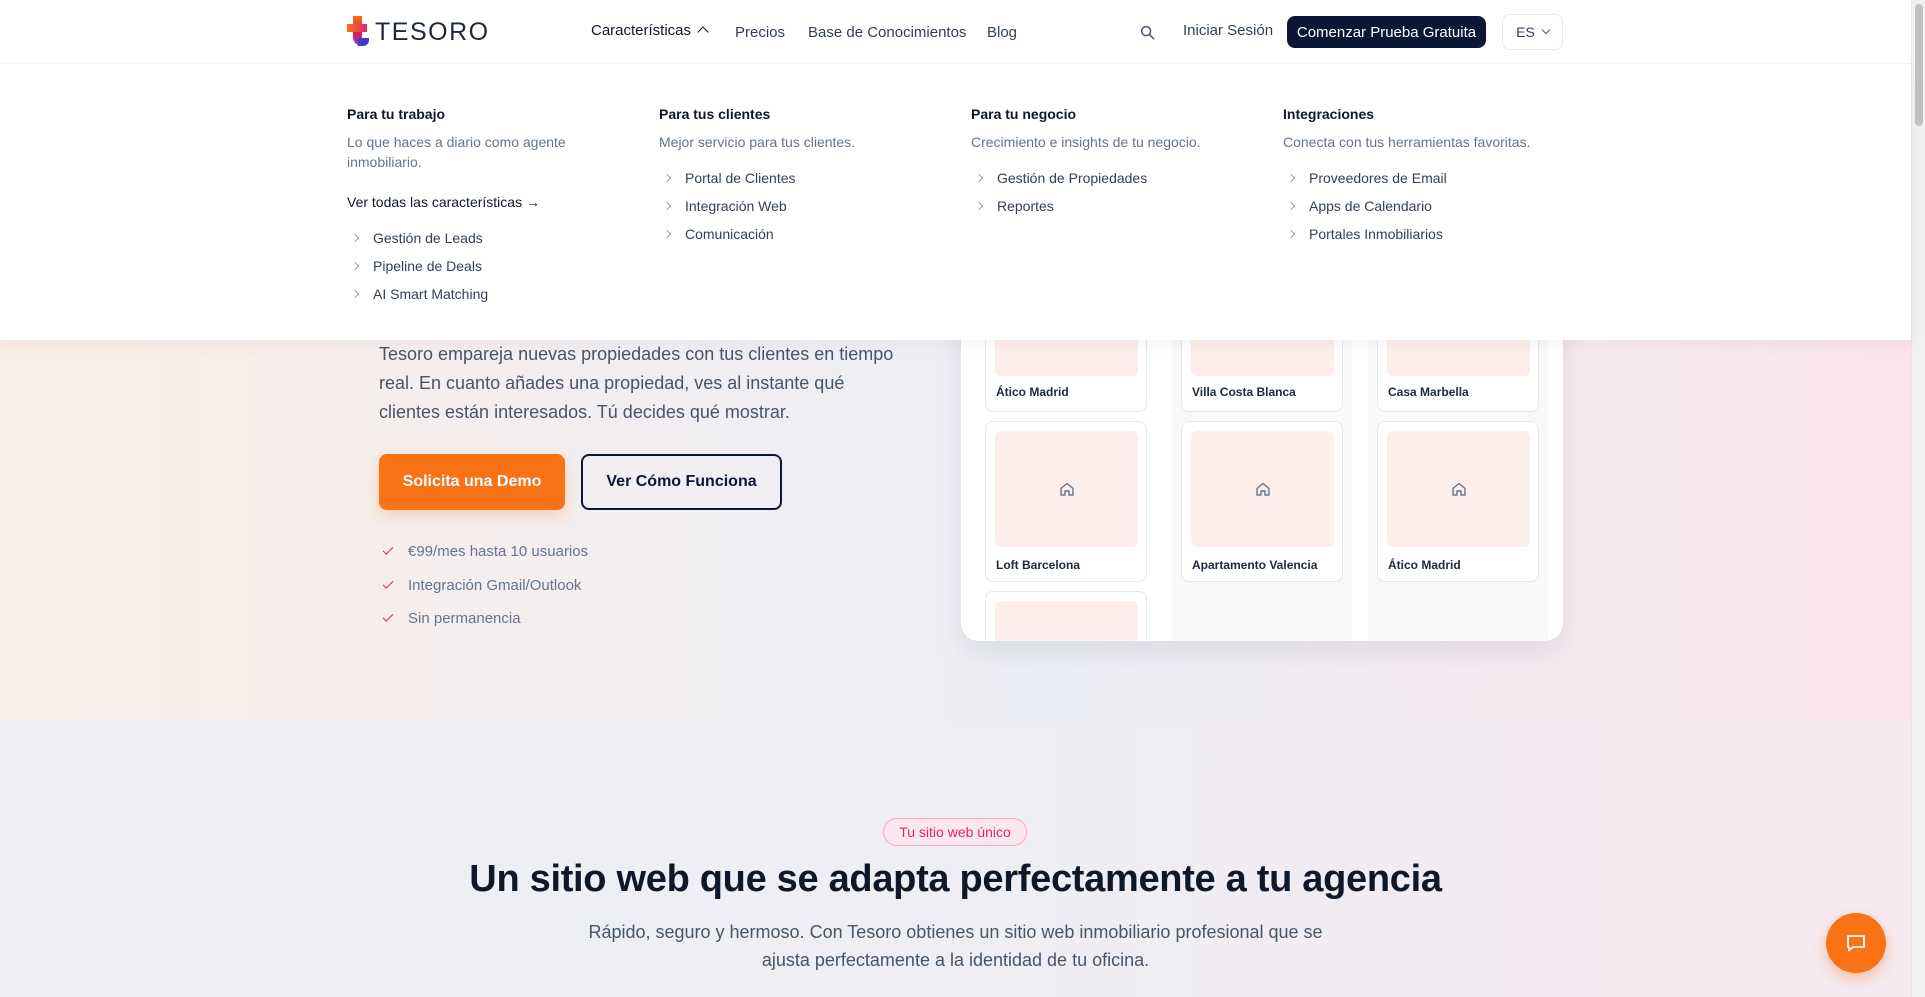 The image size is (1925, 997). What do you see at coordinates (703, 32) in the screenshot?
I see `chevron-up-icon` at bounding box center [703, 32].